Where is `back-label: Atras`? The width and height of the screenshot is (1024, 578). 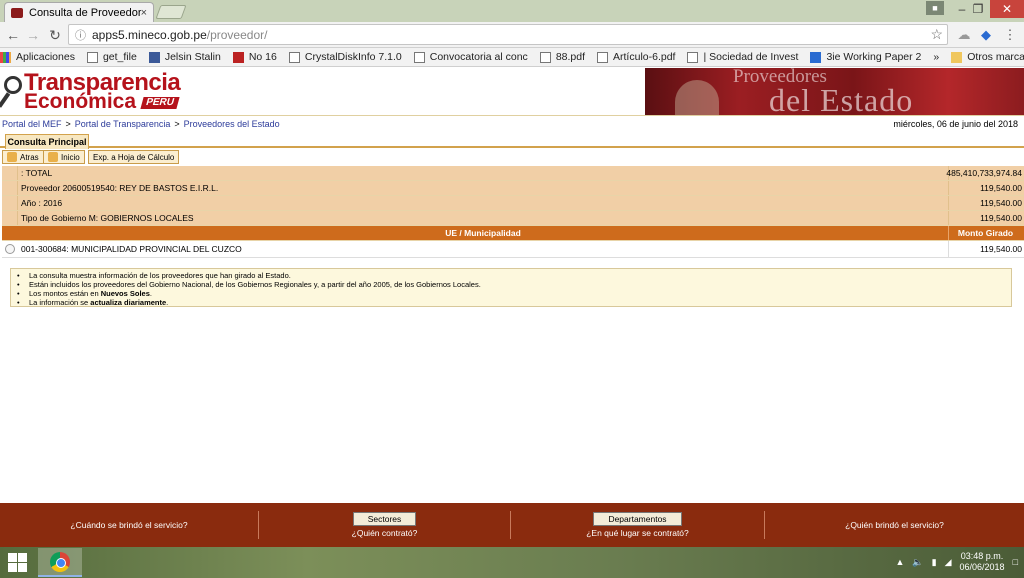
back-label: Atras is located at coordinates (29, 157).